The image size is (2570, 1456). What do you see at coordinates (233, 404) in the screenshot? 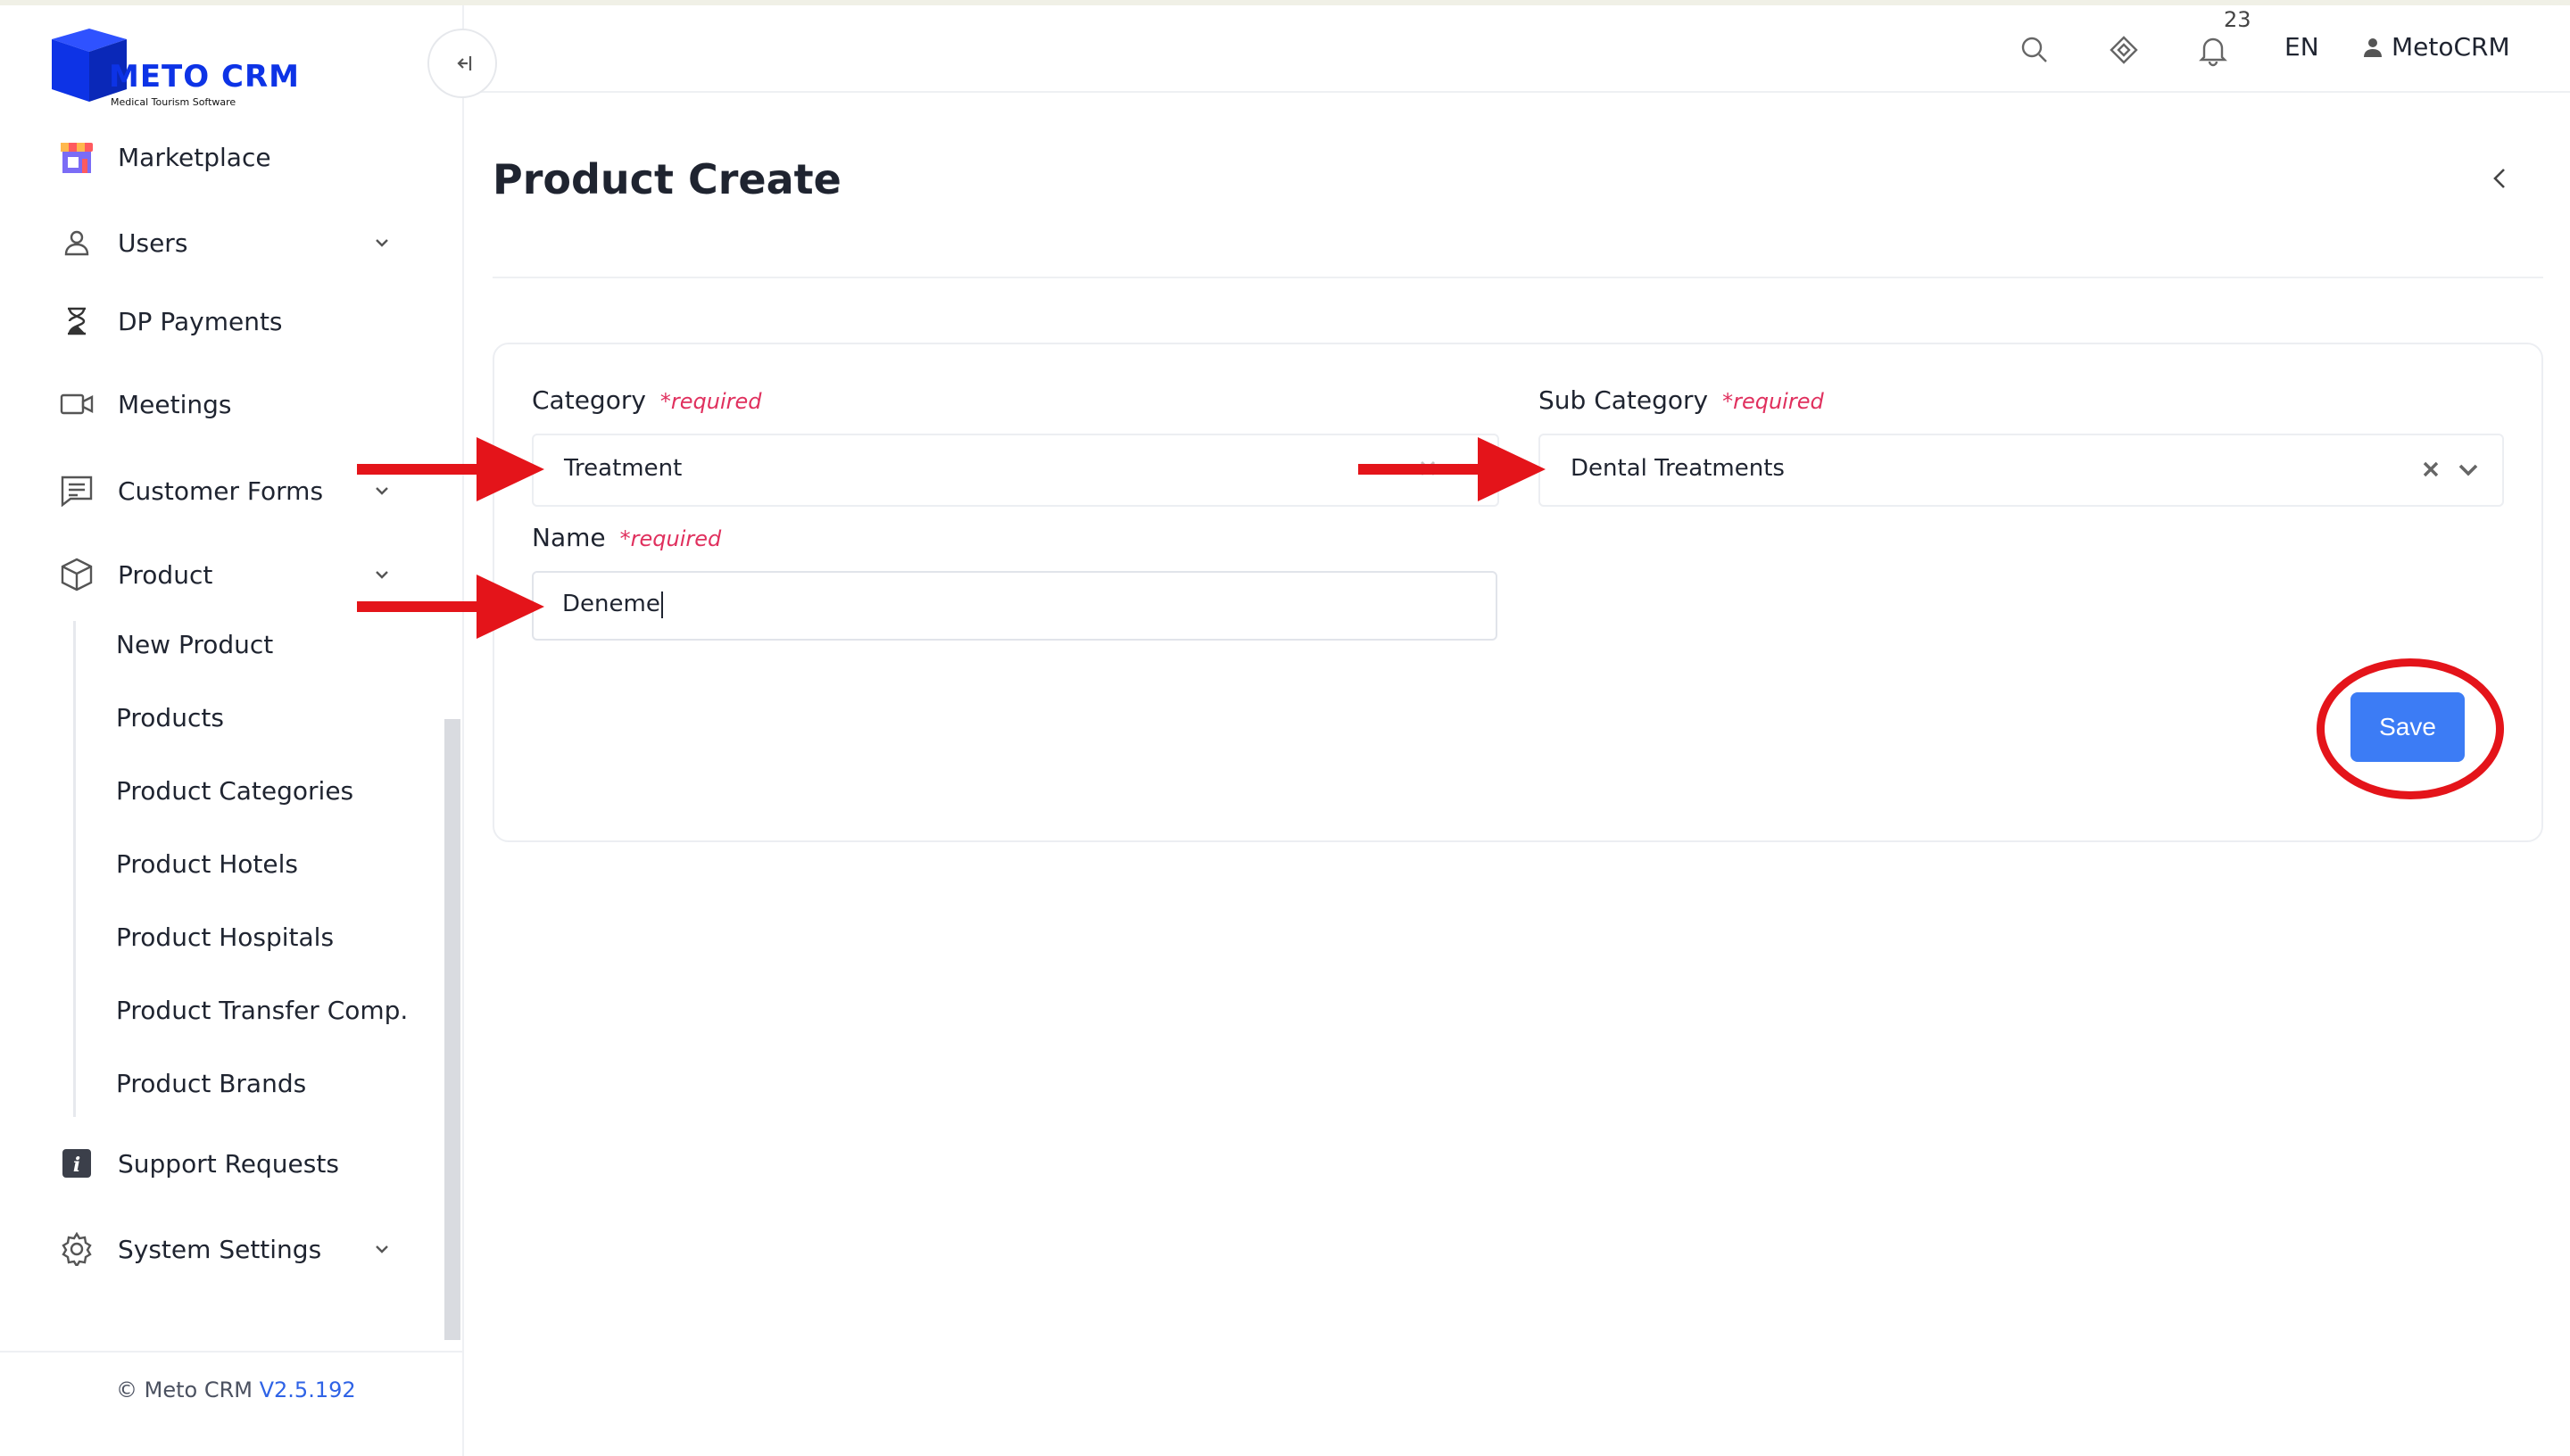
I see `sidebar-item-meetings: Meetings` at bounding box center [233, 404].